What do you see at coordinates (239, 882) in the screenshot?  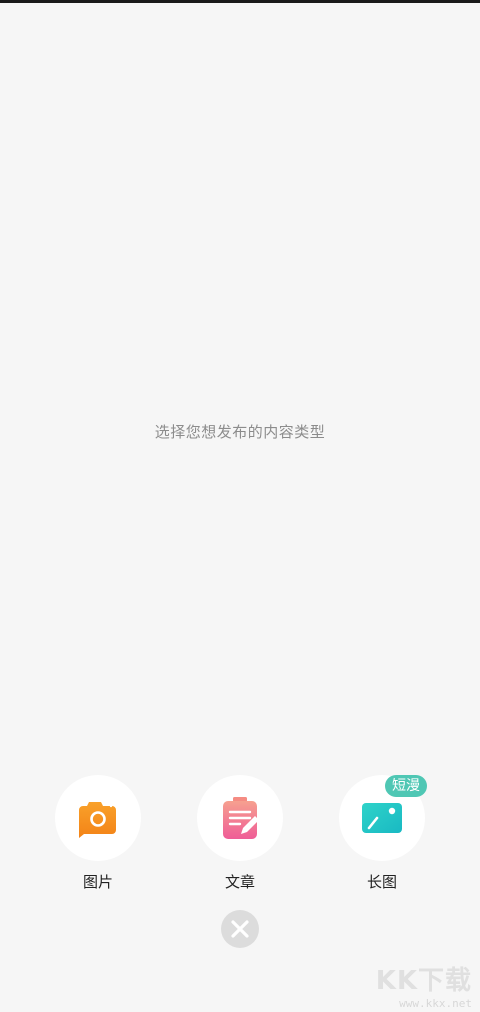 I see `option-article-label: 文章` at bounding box center [239, 882].